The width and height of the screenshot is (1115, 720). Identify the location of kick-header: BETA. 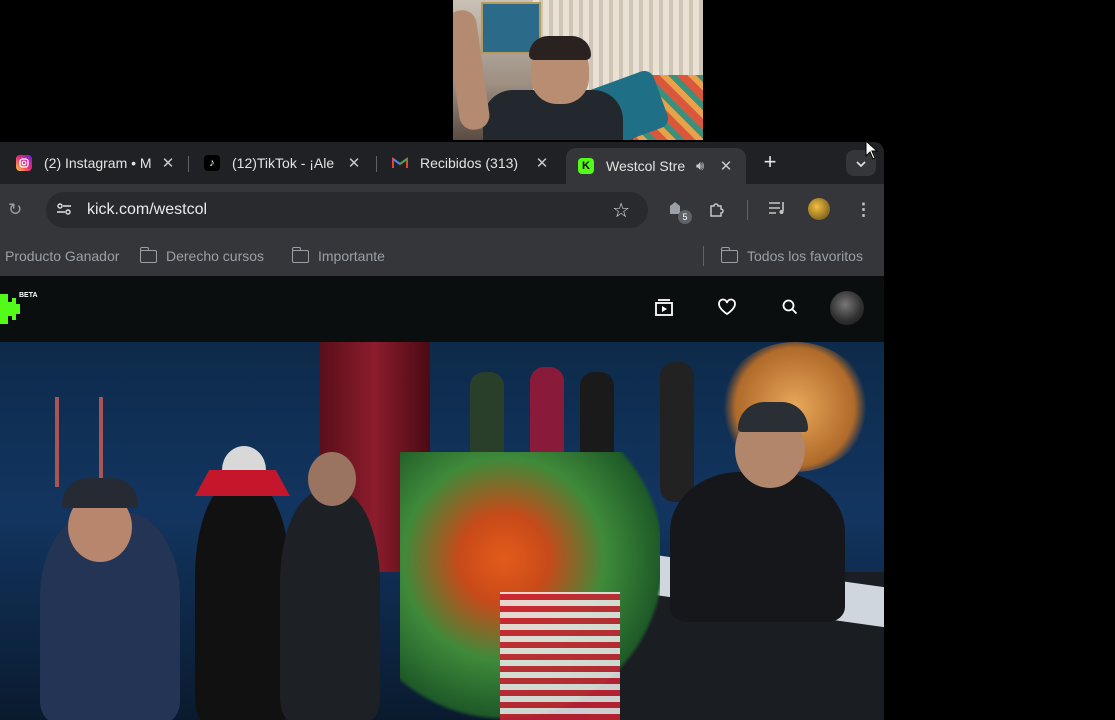
(442, 309).